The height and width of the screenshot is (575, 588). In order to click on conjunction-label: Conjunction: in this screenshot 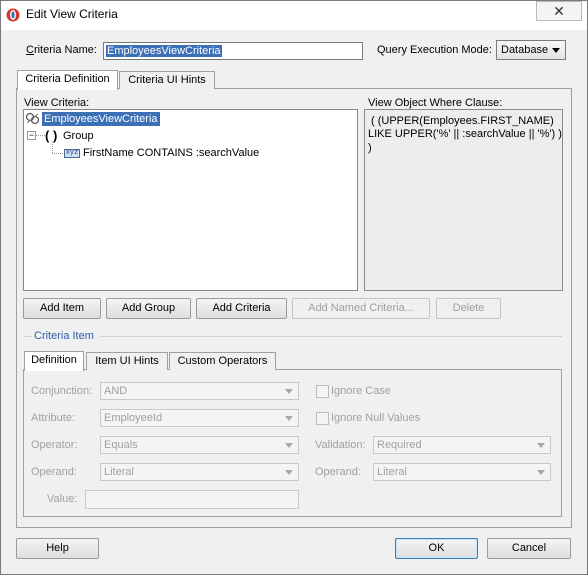, I will do `click(62, 391)`.